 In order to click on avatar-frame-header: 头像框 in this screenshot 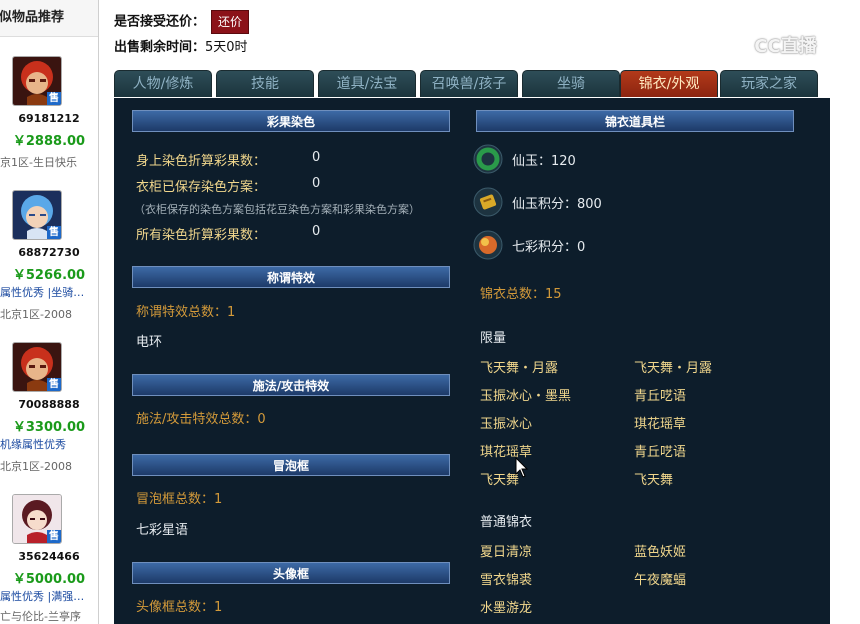, I will do `click(291, 573)`.